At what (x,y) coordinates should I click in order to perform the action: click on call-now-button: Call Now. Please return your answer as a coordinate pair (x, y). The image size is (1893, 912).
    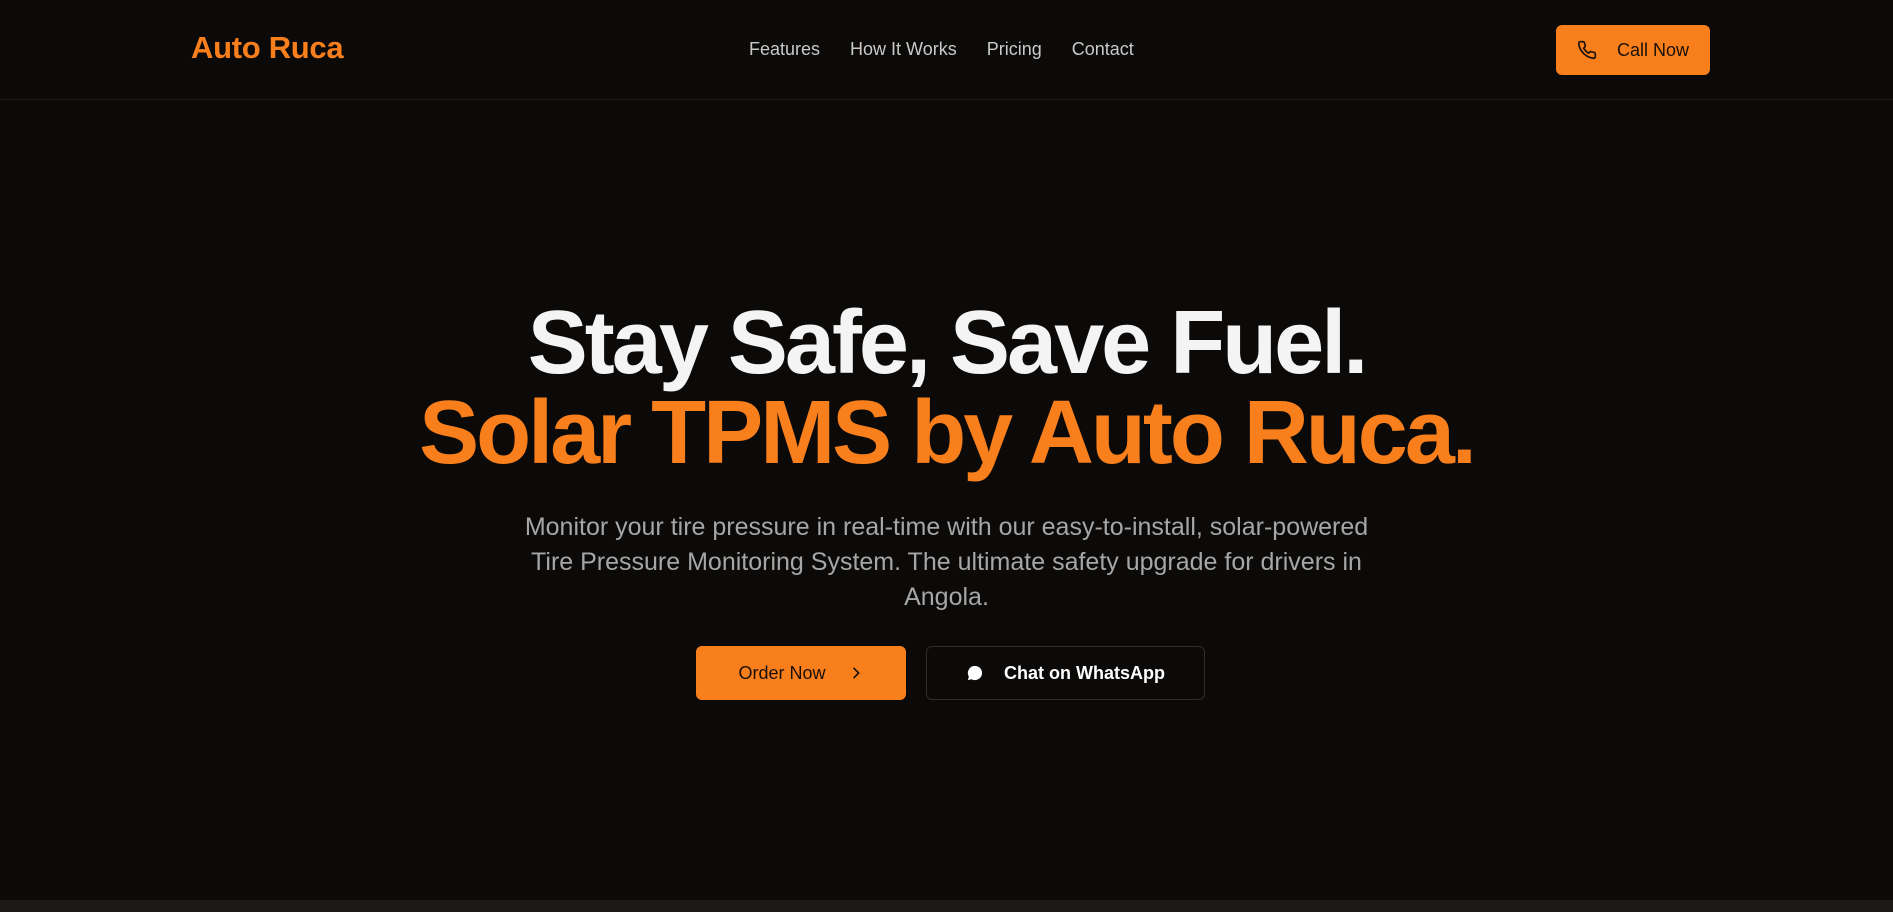
    Looking at the image, I should click on (1633, 50).